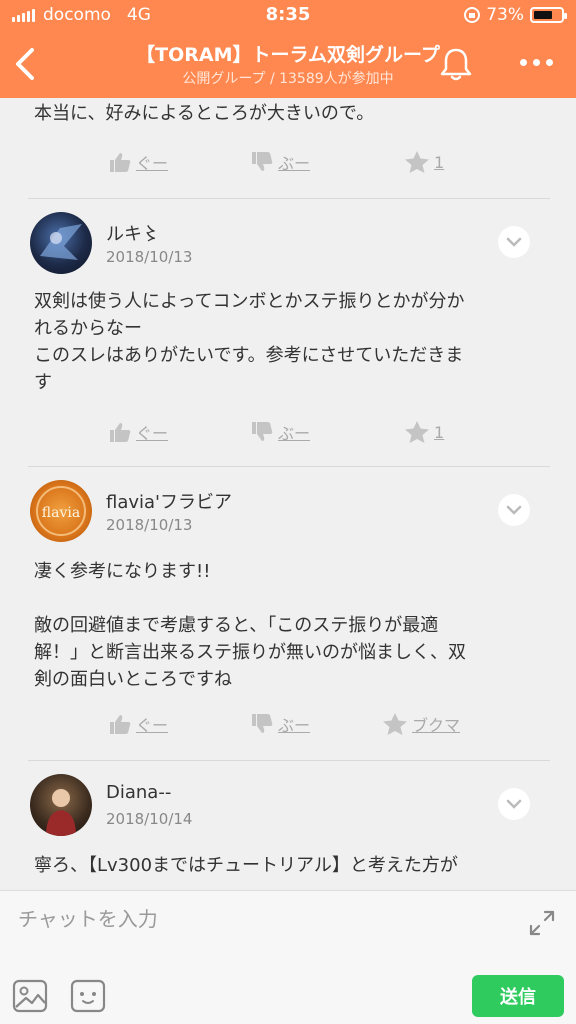 This screenshot has height=1024, width=576. I want to click on bookmark-button: ブクマ, so click(421, 724).